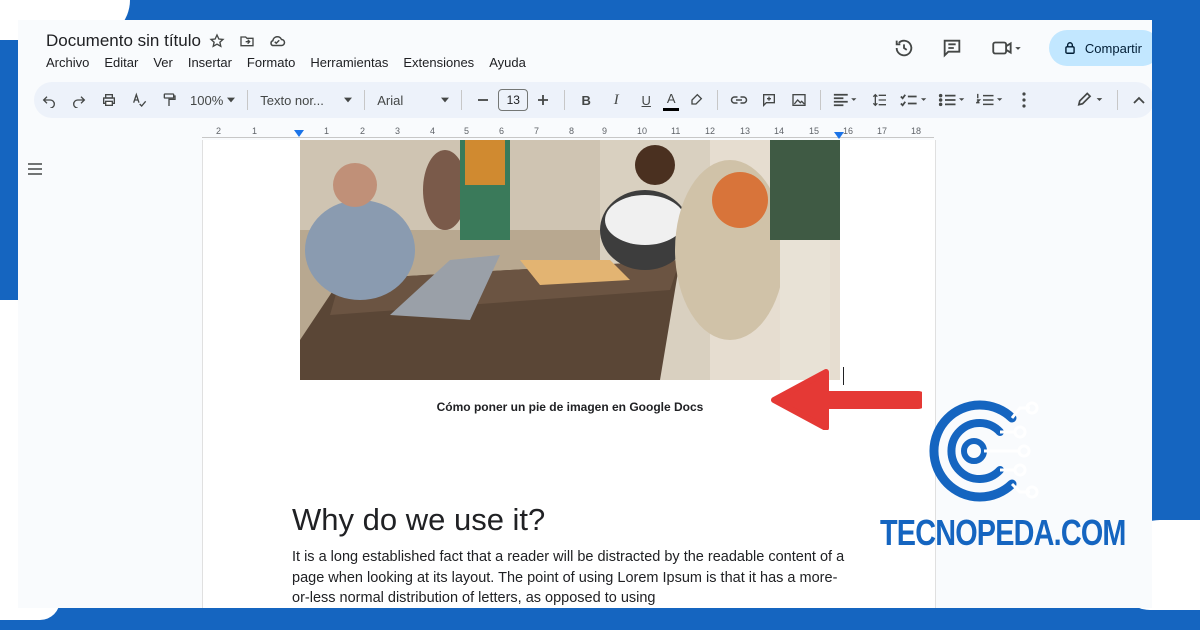  I want to click on ruler-number: 17, so click(882, 131).